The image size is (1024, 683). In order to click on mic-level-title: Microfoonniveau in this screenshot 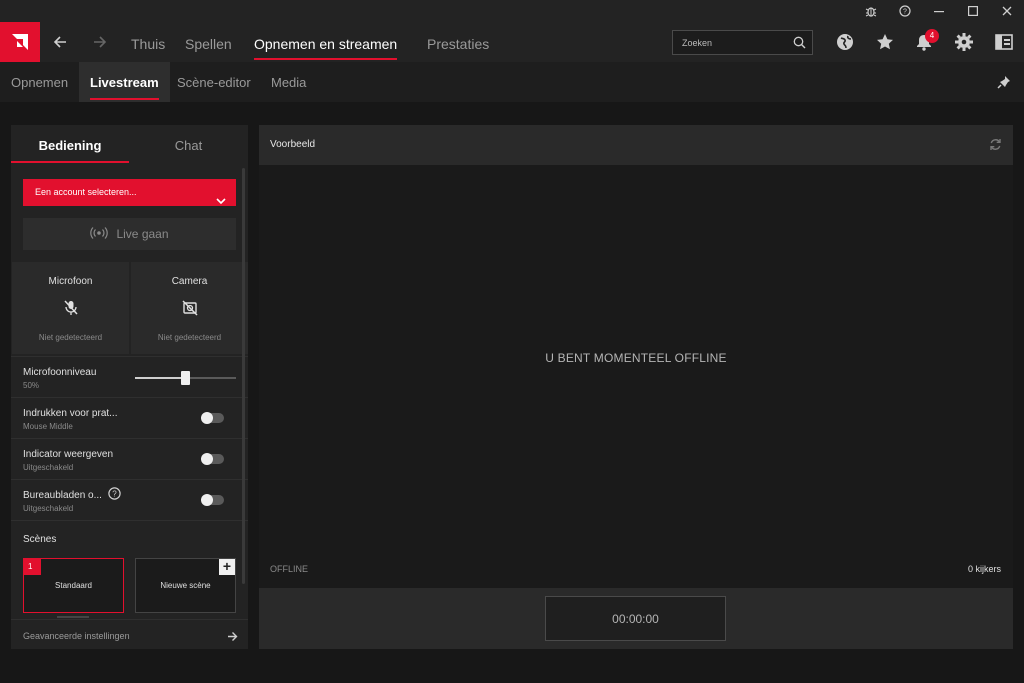, I will do `click(60, 372)`.